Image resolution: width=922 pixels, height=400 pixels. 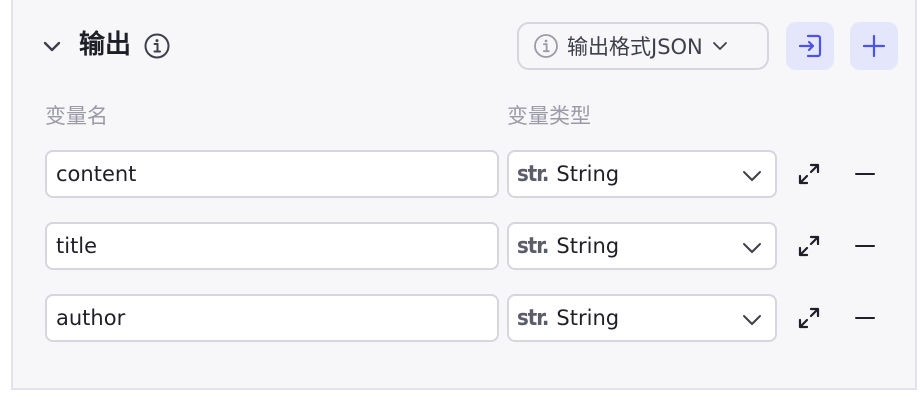 What do you see at coordinates (635, 47) in the screenshot?
I see `output-format-label: 输出格式JSON` at bounding box center [635, 47].